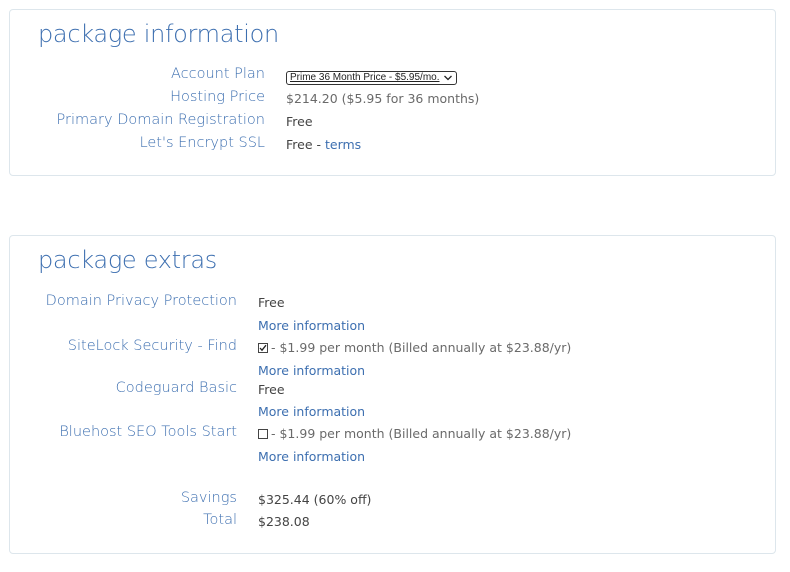 This screenshot has width=790, height=572. What do you see at coordinates (315, 499) in the screenshot?
I see `savings-value: $325.44 (60% off)` at bounding box center [315, 499].